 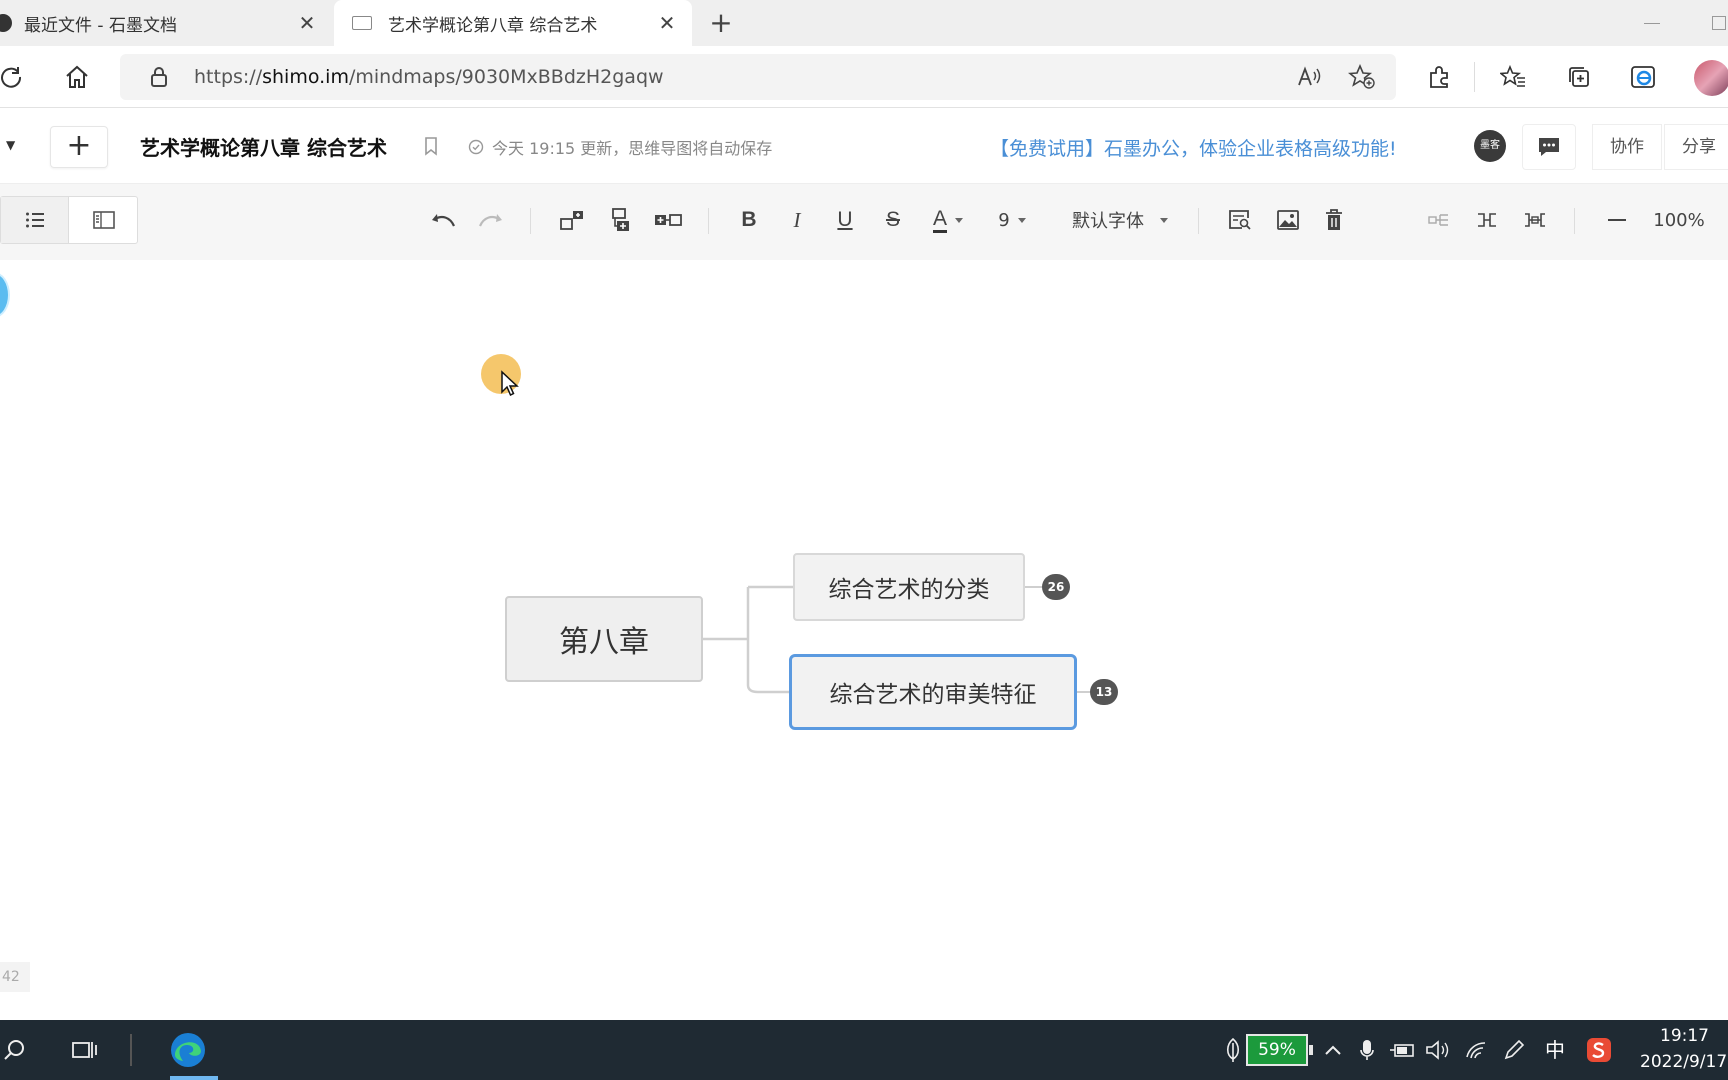 What do you see at coordinates (1513, 77) in the screenshot?
I see `favorites-icon` at bounding box center [1513, 77].